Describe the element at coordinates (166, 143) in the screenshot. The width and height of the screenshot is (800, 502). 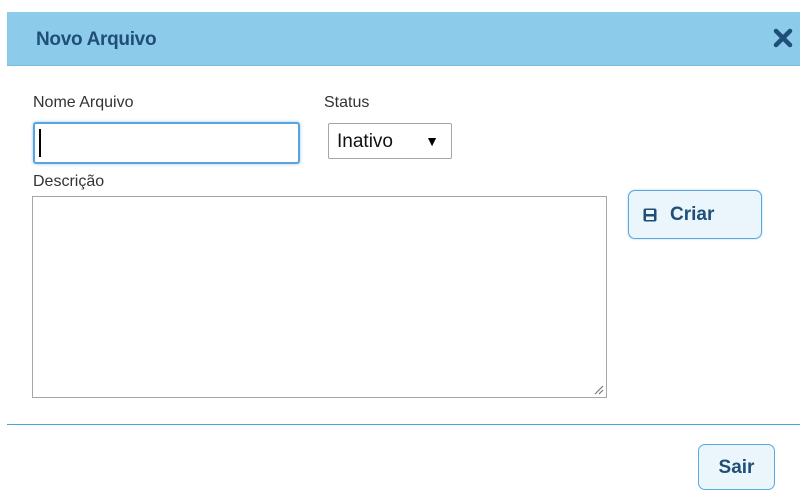
I see `name-input` at that location.